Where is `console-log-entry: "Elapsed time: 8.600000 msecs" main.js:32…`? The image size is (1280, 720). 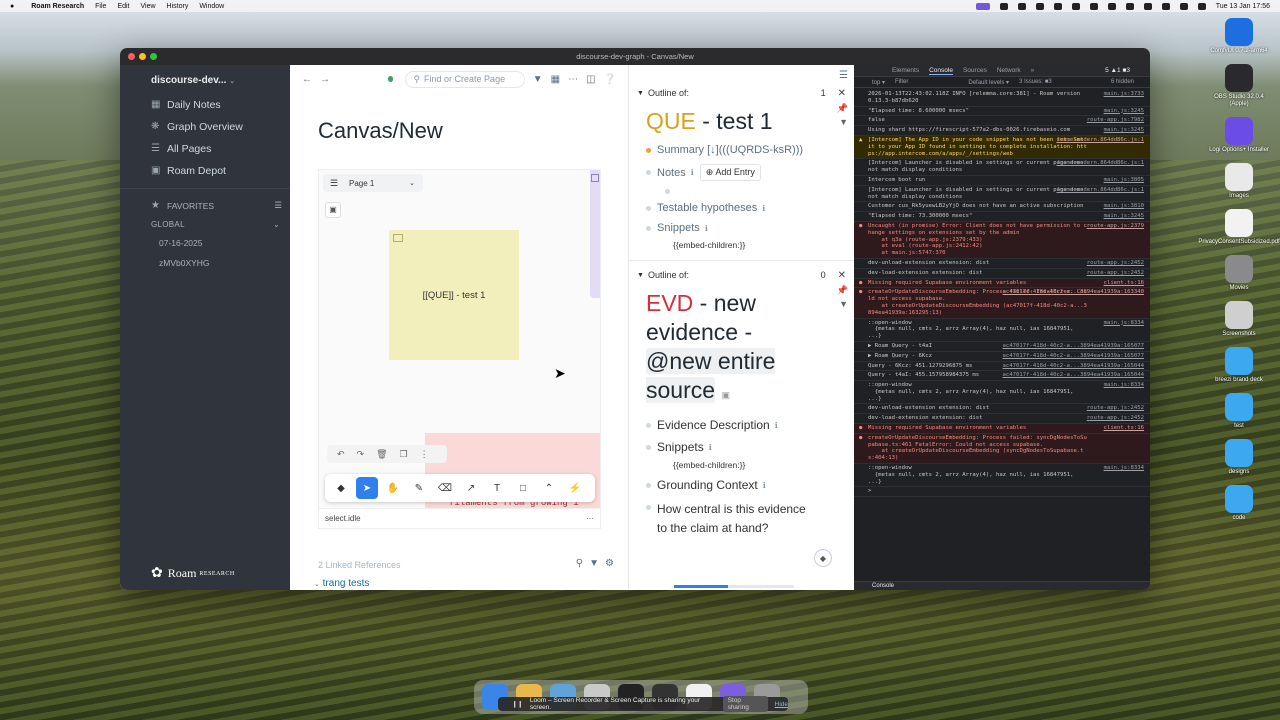 console-log-entry: "Elapsed time: 8.600000 msecs" main.js:32… is located at coordinates (1002, 112).